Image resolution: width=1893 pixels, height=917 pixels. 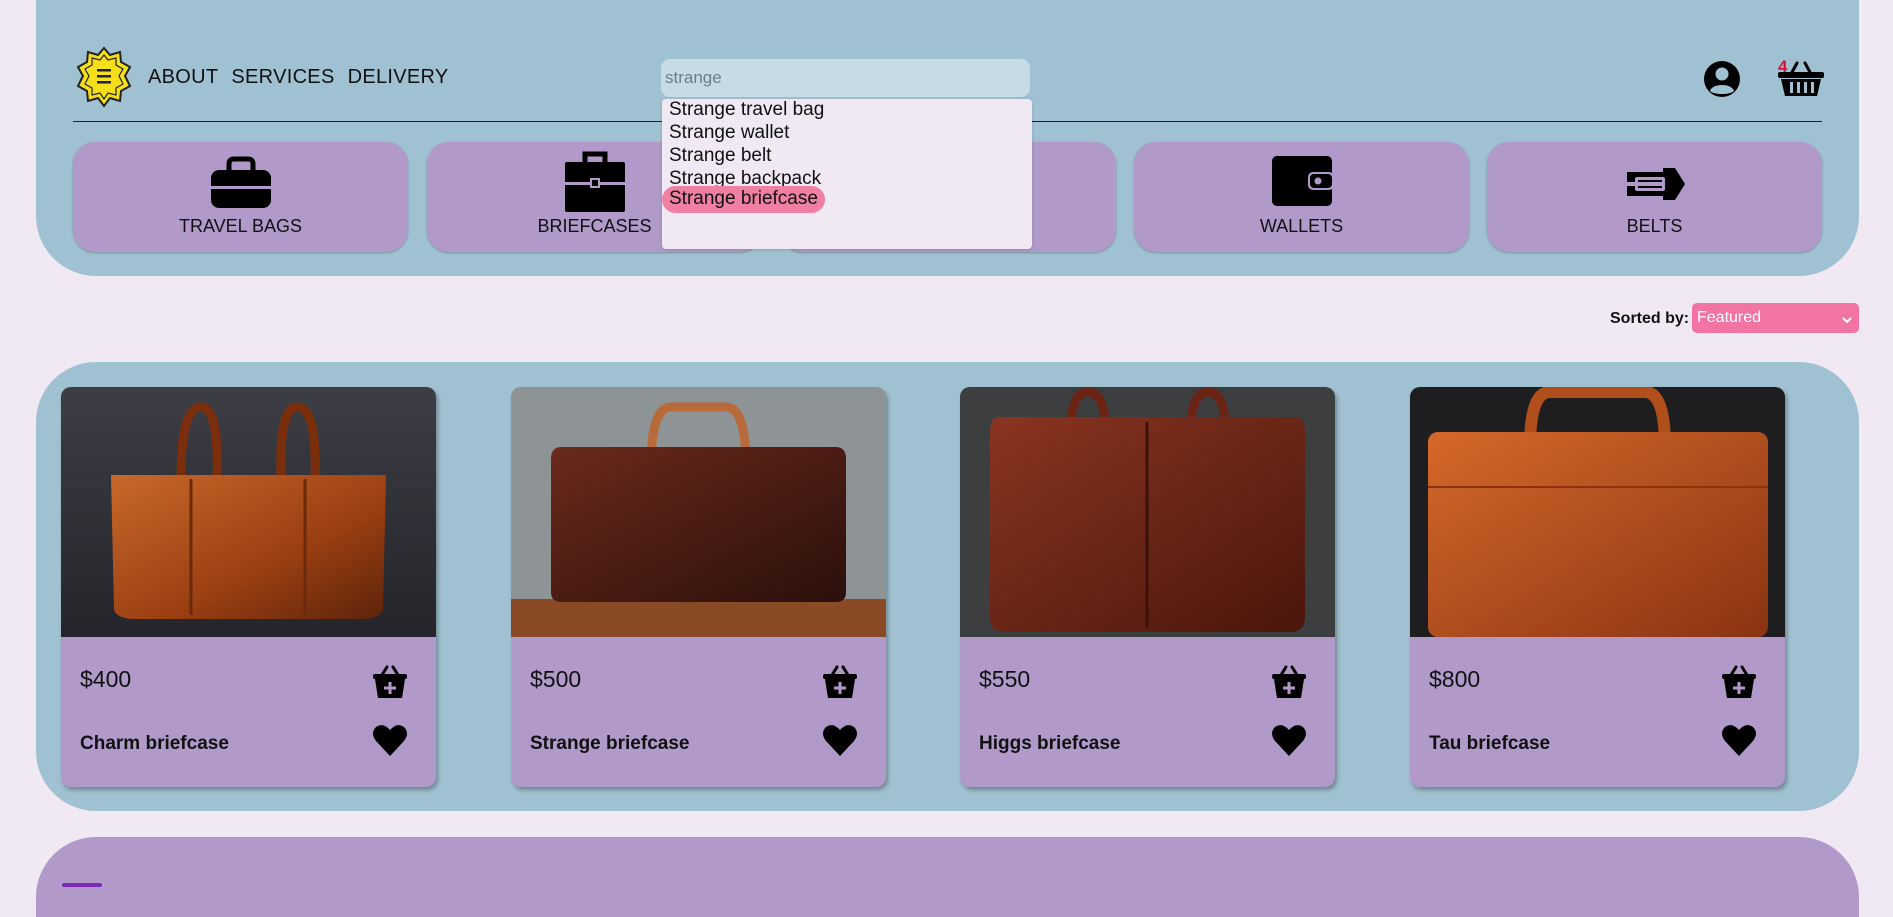 I want to click on sort-select: Featured, so click(x=1775, y=318).